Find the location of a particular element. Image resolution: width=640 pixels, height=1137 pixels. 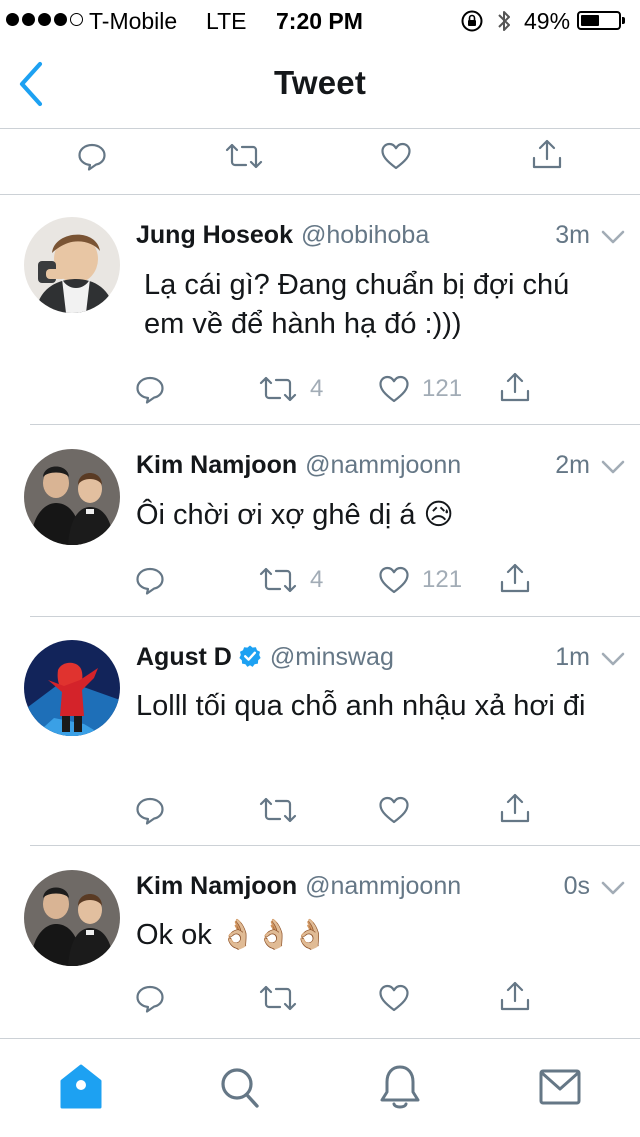

signal-strength-icon is located at coordinates (44, 19).